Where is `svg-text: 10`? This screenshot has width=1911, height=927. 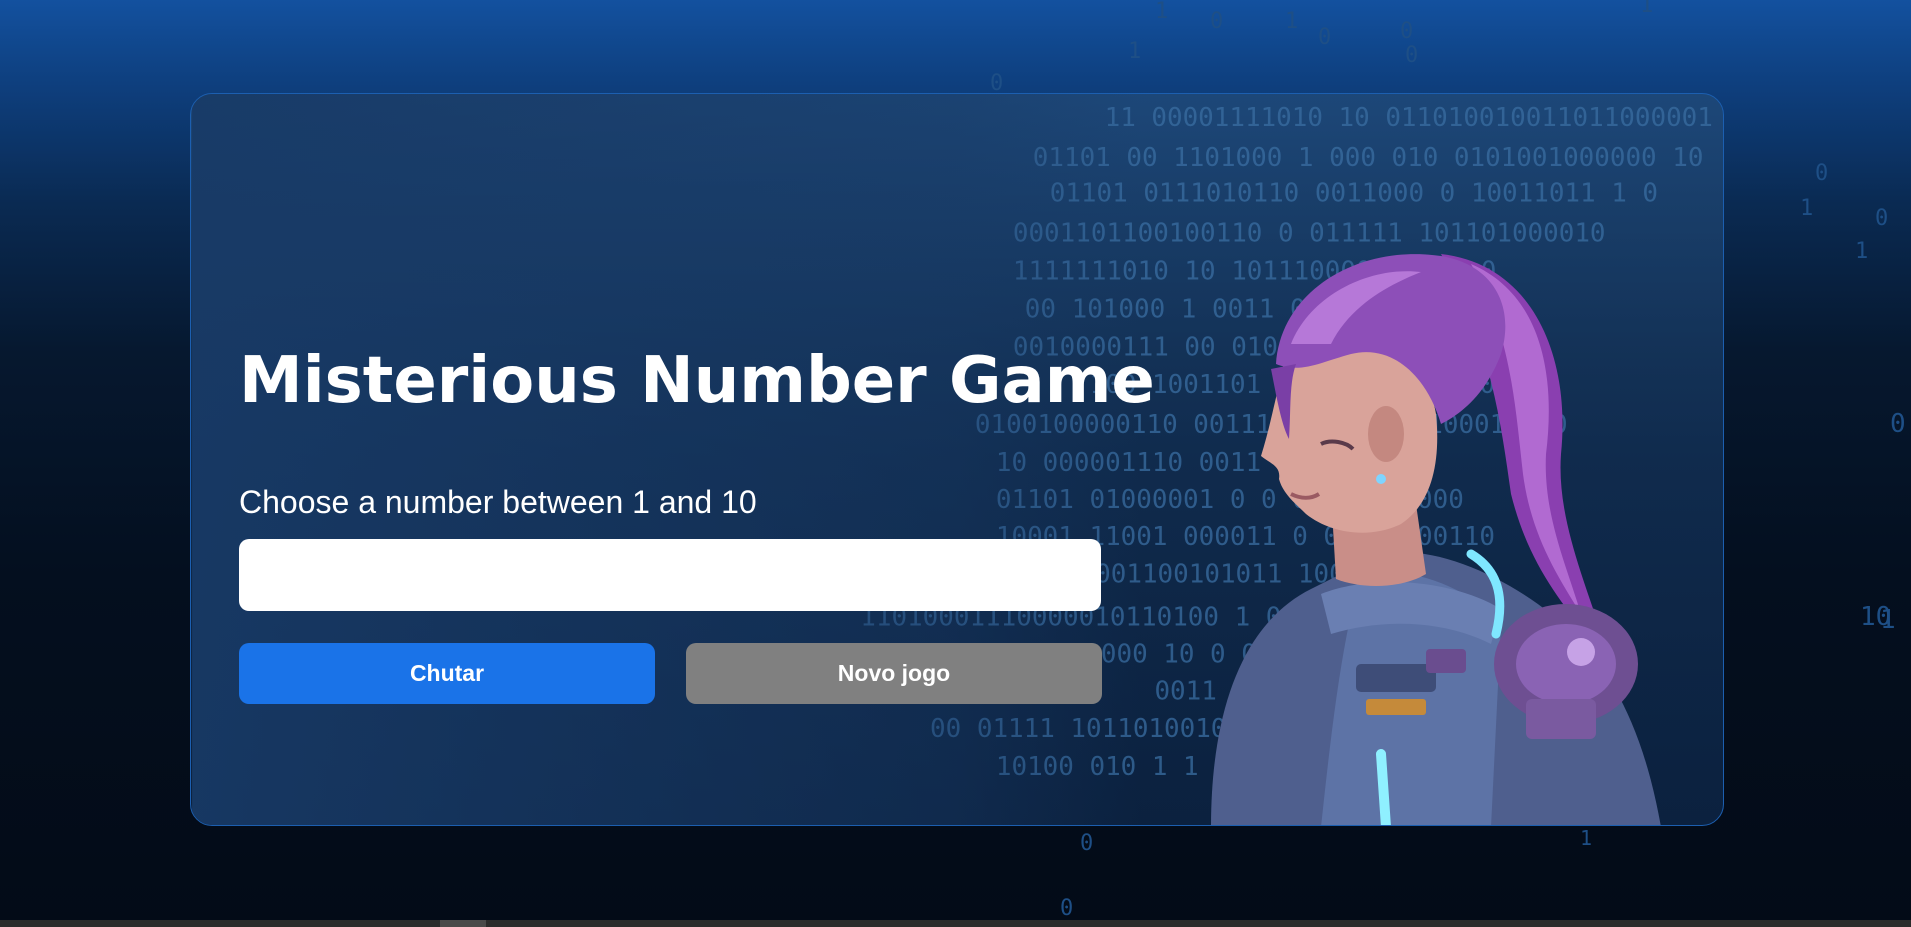 svg-text: 10 is located at coordinates (1875, 617).